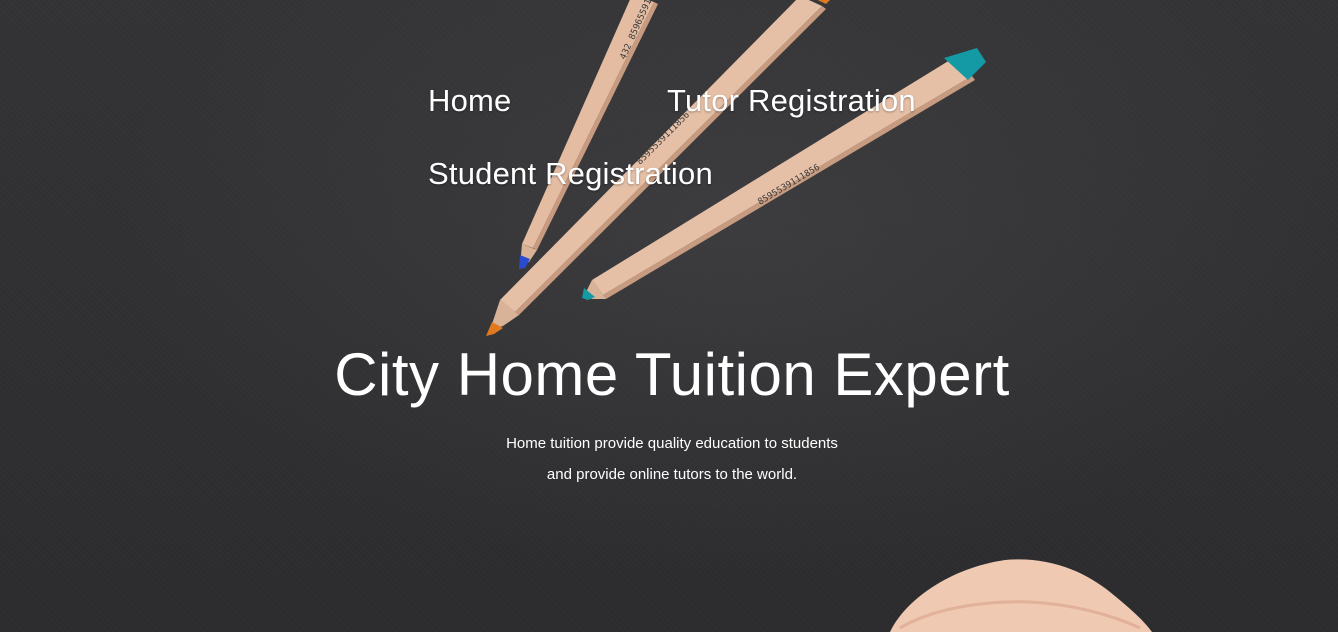 Image resolution: width=1338 pixels, height=632 pixels. I want to click on nav-link-student-registration: Student Registration, so click(570, 174).